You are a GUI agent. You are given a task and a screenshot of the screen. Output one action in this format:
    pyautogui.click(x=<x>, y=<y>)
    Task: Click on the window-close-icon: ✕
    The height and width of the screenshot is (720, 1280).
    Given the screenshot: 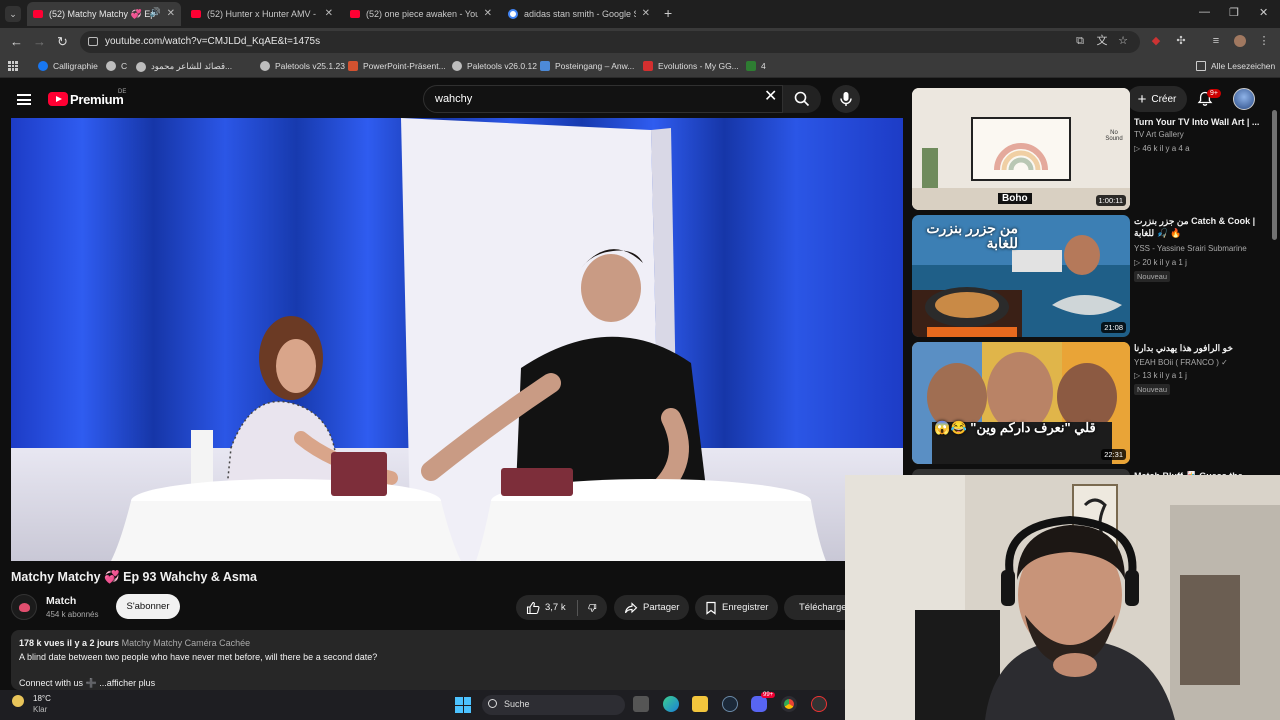 What is the action you would take?
    pyautogui.click(x=1263, y=12)
    